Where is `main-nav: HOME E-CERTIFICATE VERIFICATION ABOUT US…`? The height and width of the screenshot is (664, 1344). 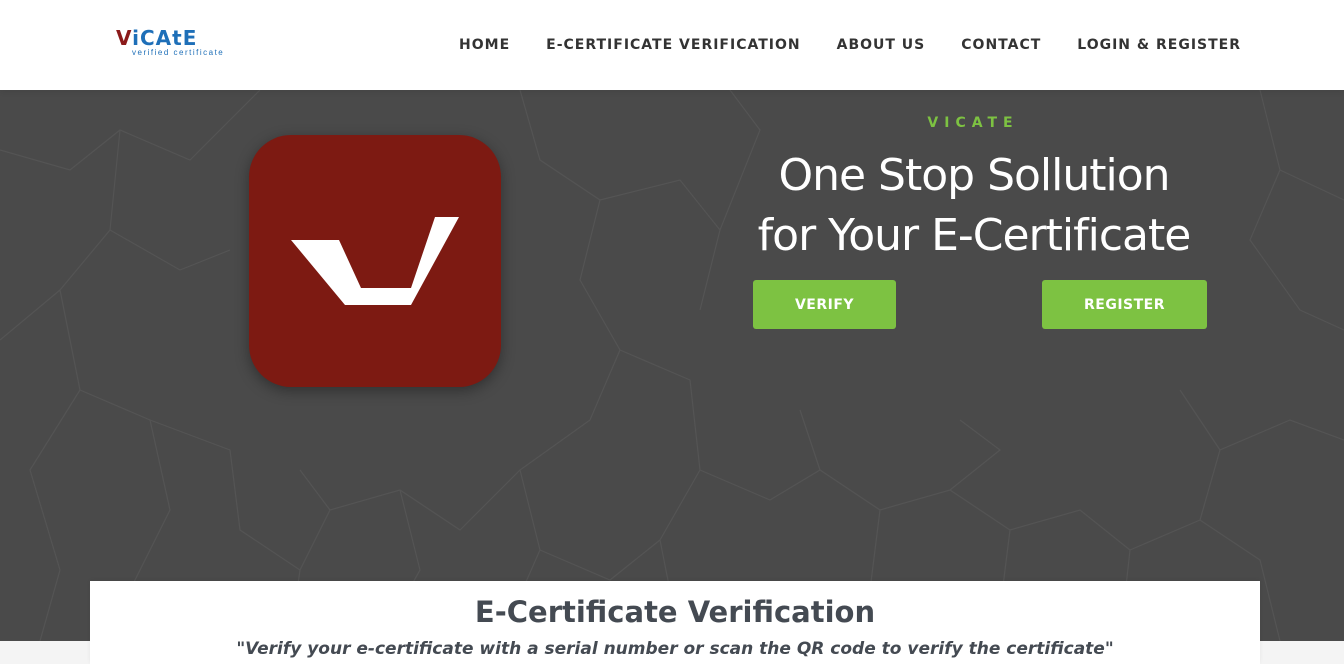 main-nav: HOME E-CERTIFICATE VERIFICATION ABOUT US… is located at coordinates (850, 45).